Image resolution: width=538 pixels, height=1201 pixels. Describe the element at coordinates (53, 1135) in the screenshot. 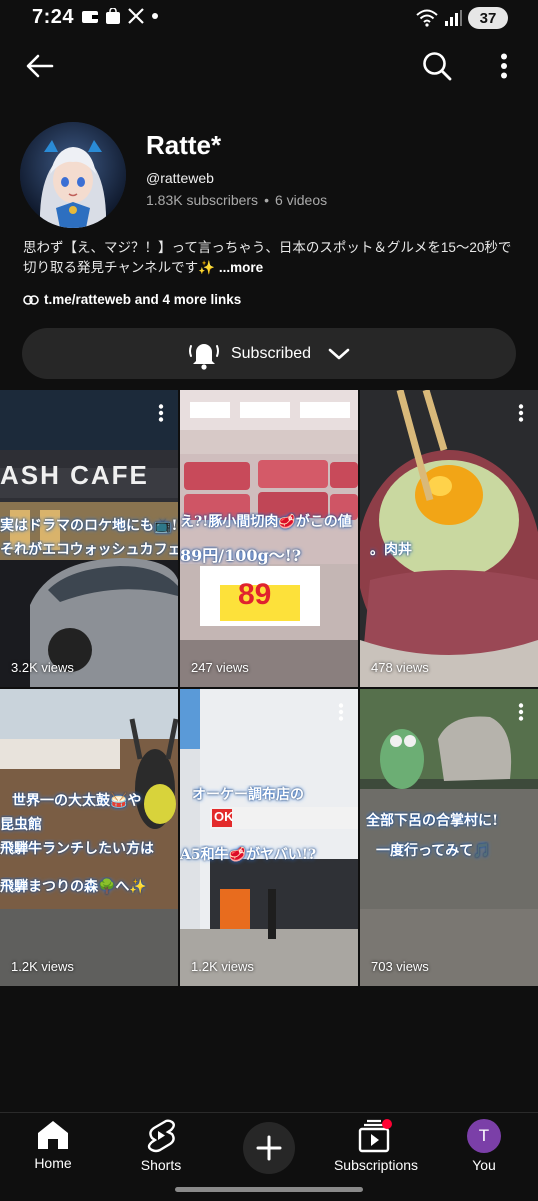

I see `home-icon` at that location.